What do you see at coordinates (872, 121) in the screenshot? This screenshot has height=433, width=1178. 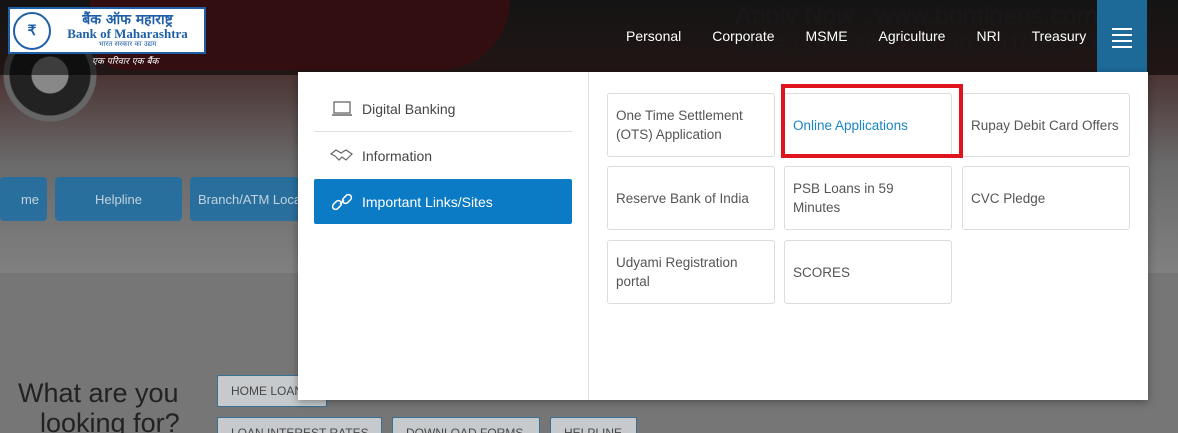 I see `highlight-box` at bounding box center [872, 121].